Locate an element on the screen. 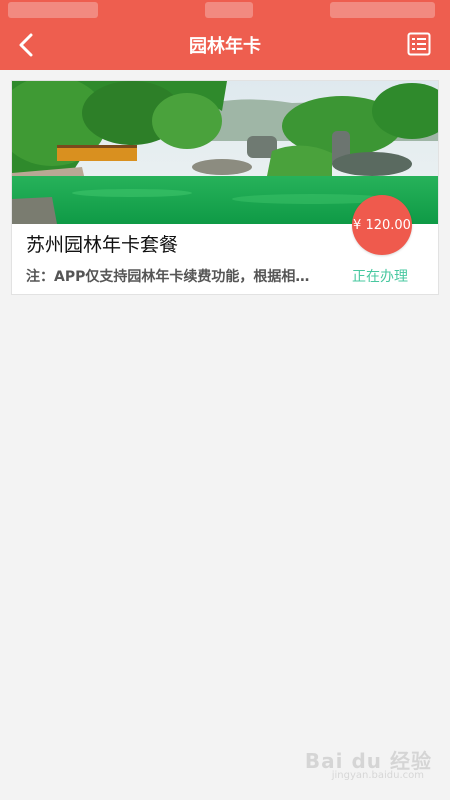 This screenshot has width=450, height=800. price-badge: ¥ 120.00 is located at coordinates (382, 225).